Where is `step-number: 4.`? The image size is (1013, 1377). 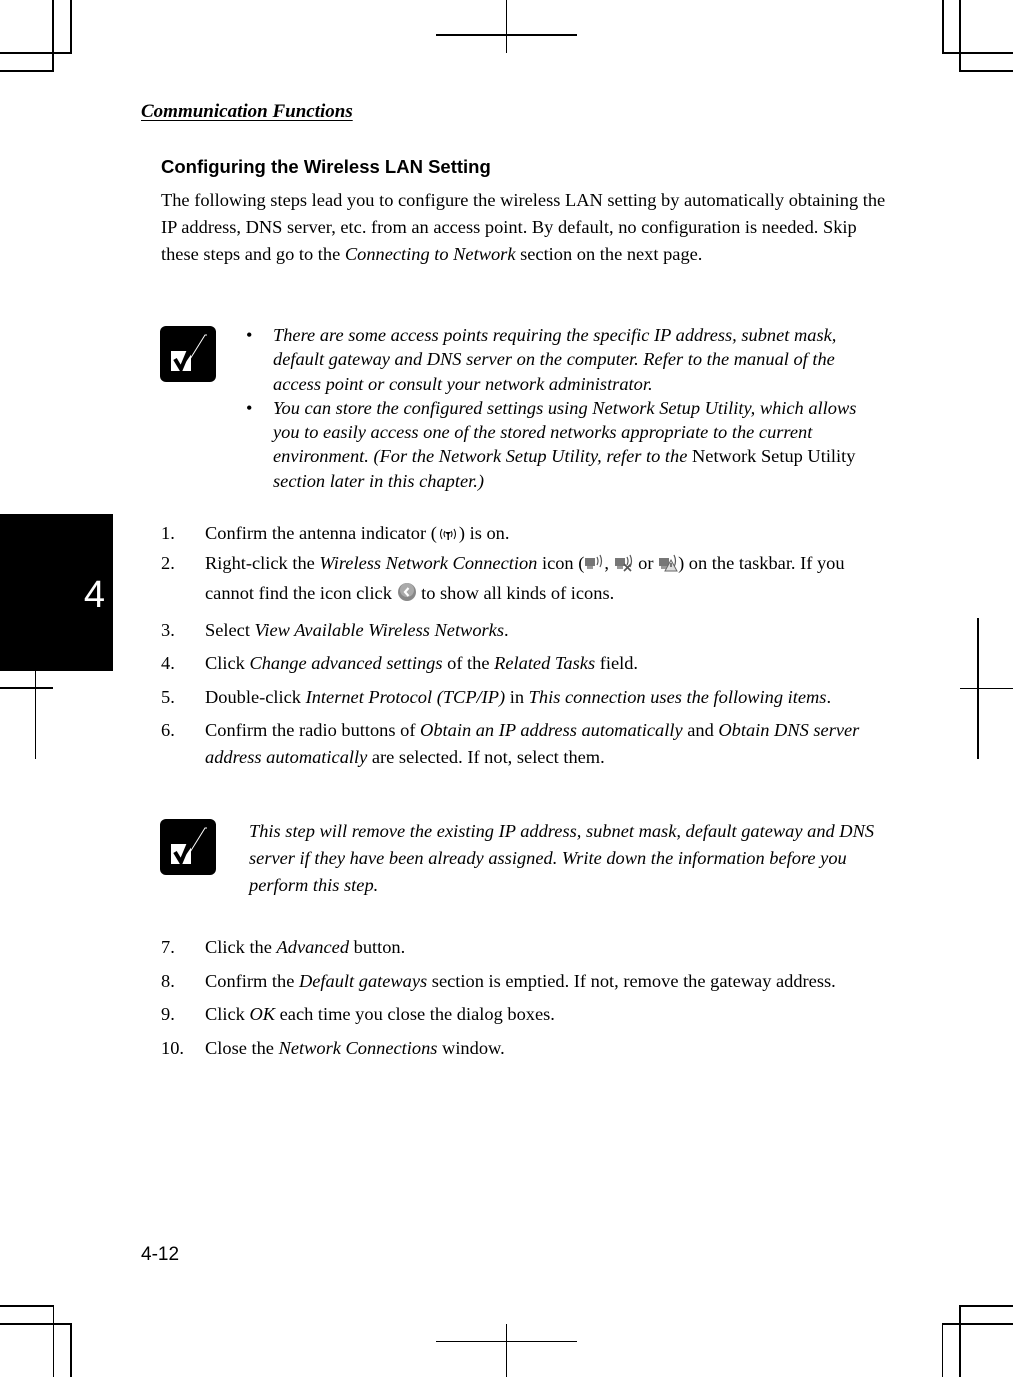
step-number: 4. is located at coordinates (168, 663).